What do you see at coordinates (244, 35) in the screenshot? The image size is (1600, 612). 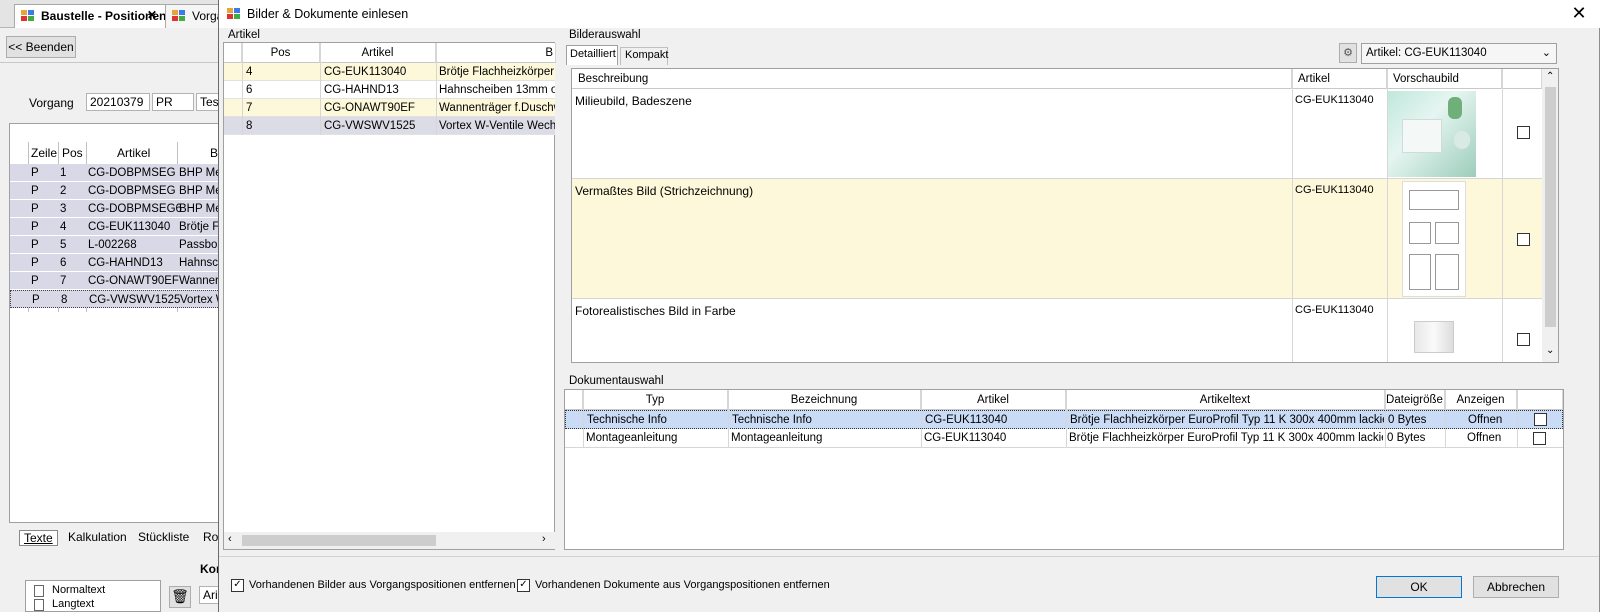 I see `artikel-group-label: Artikel` at bounding box center [244, 35].